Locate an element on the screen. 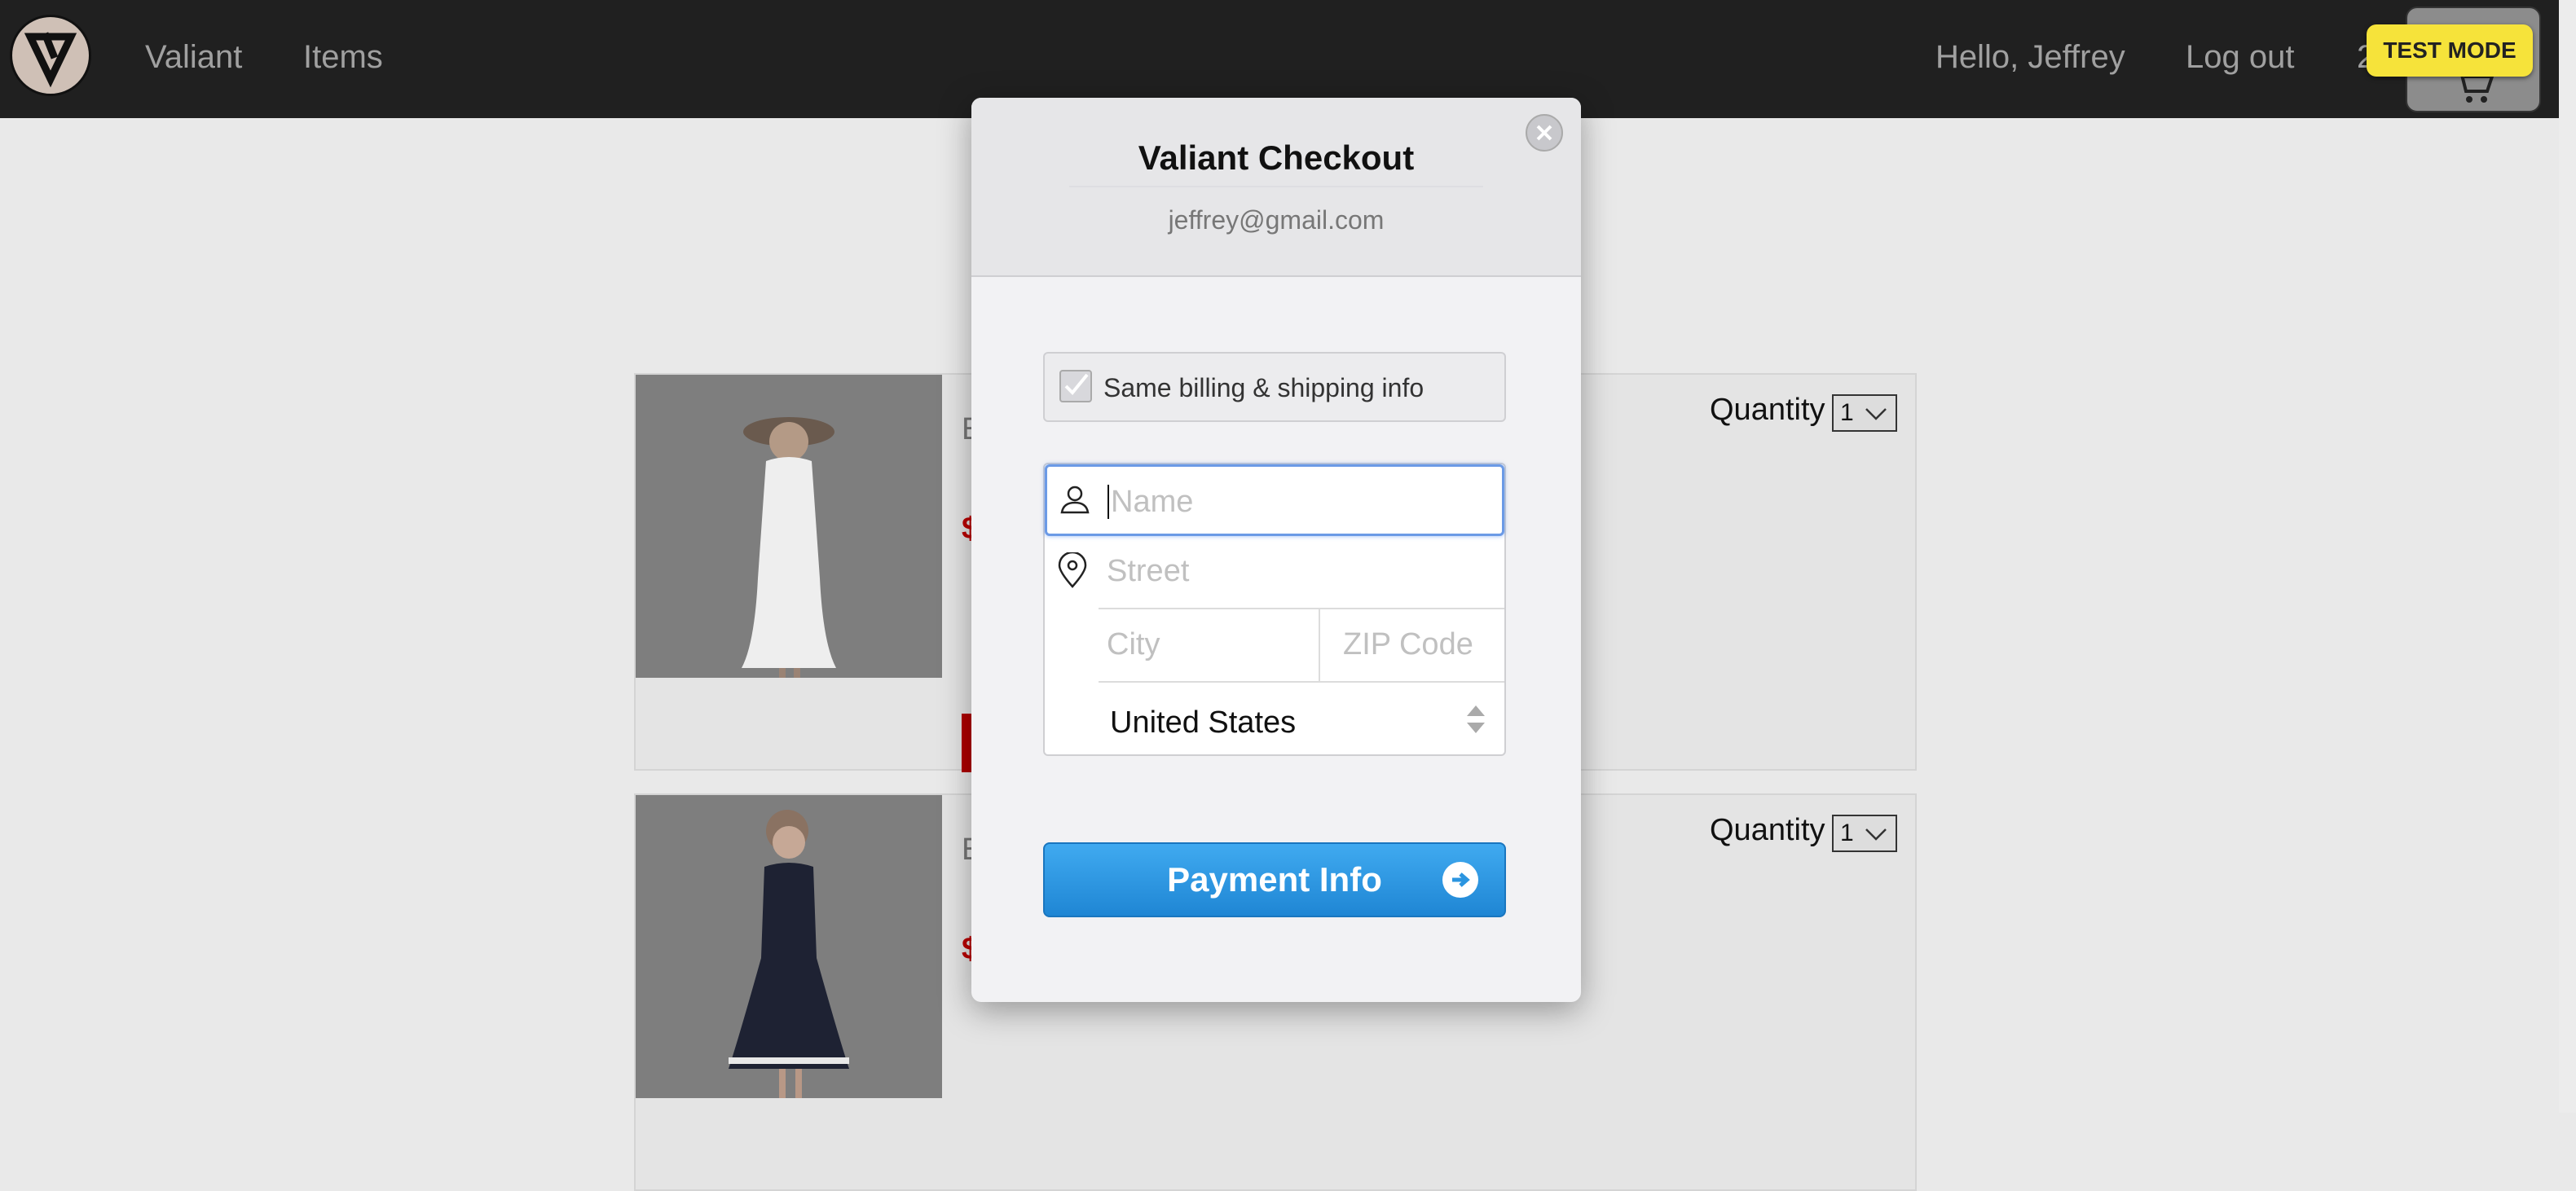  payment-info-label: Payment Info is located at coordinates (1274, 879).